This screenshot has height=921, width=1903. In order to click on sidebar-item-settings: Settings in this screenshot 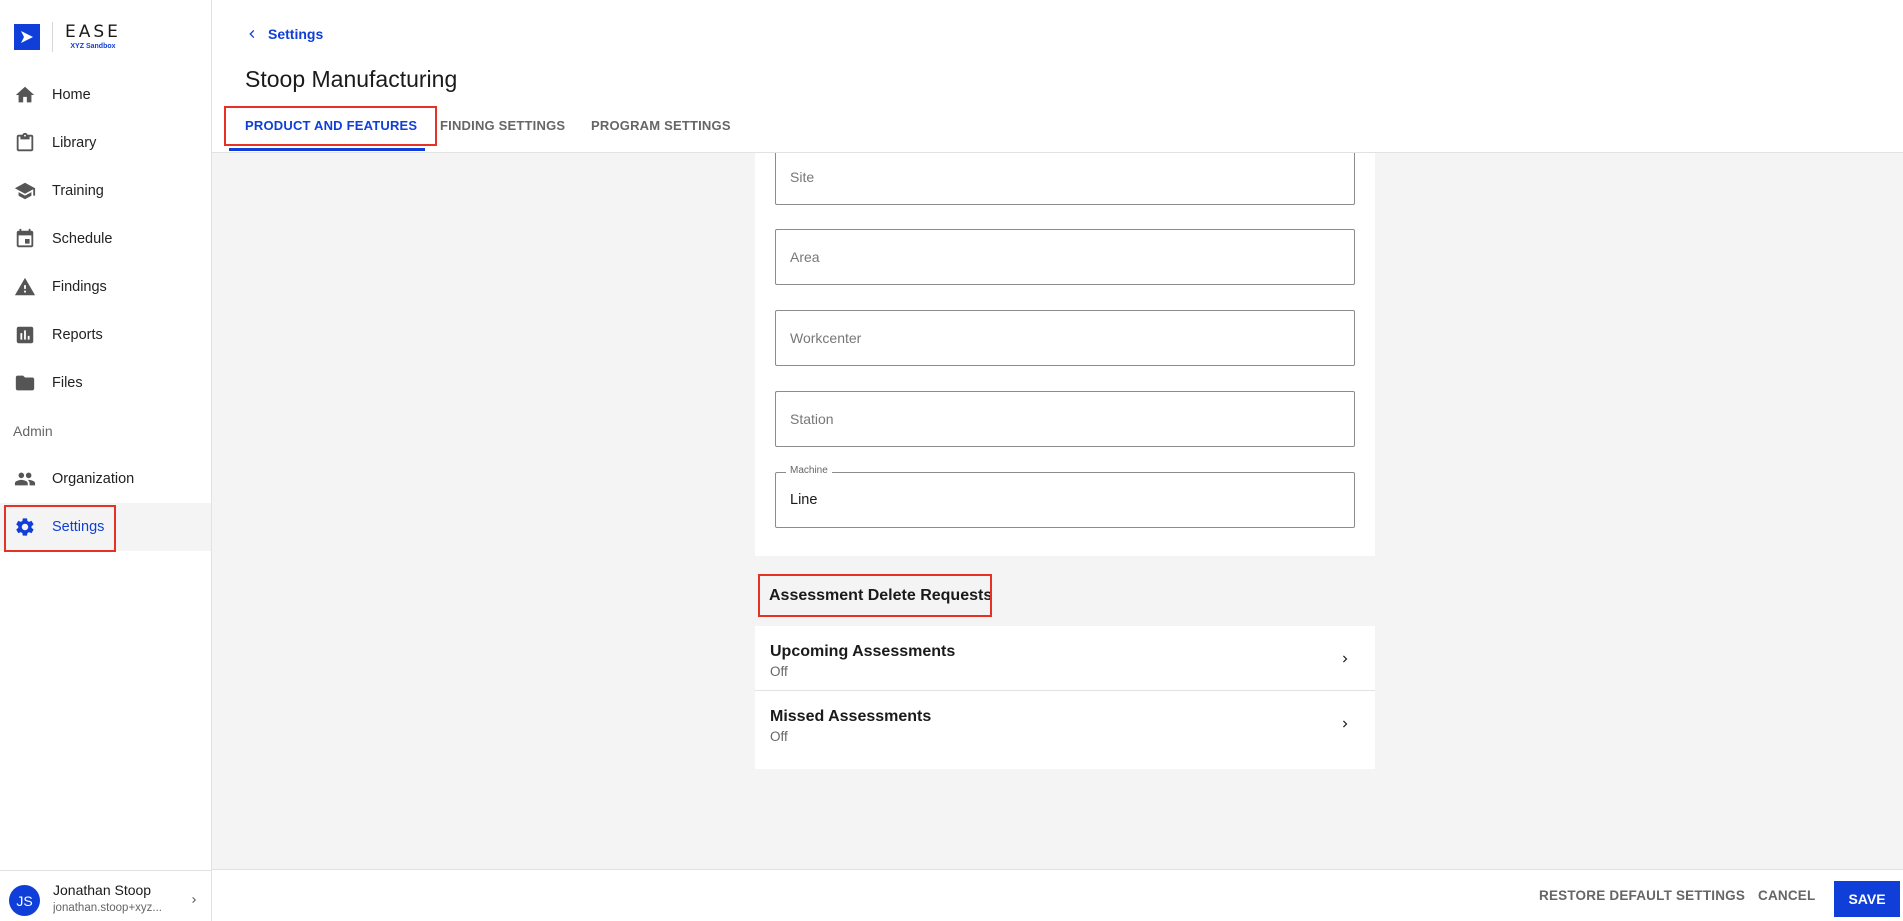, I will do `click(105, 527)`.